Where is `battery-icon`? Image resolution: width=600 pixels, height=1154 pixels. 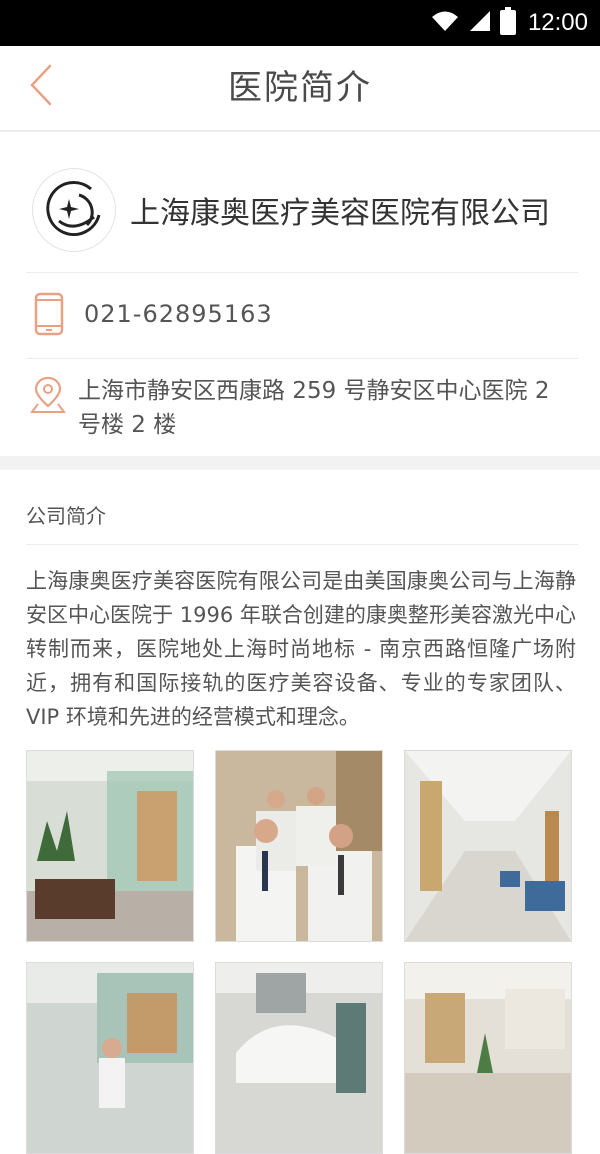
battery-icon is located at coordinates (507, 23).